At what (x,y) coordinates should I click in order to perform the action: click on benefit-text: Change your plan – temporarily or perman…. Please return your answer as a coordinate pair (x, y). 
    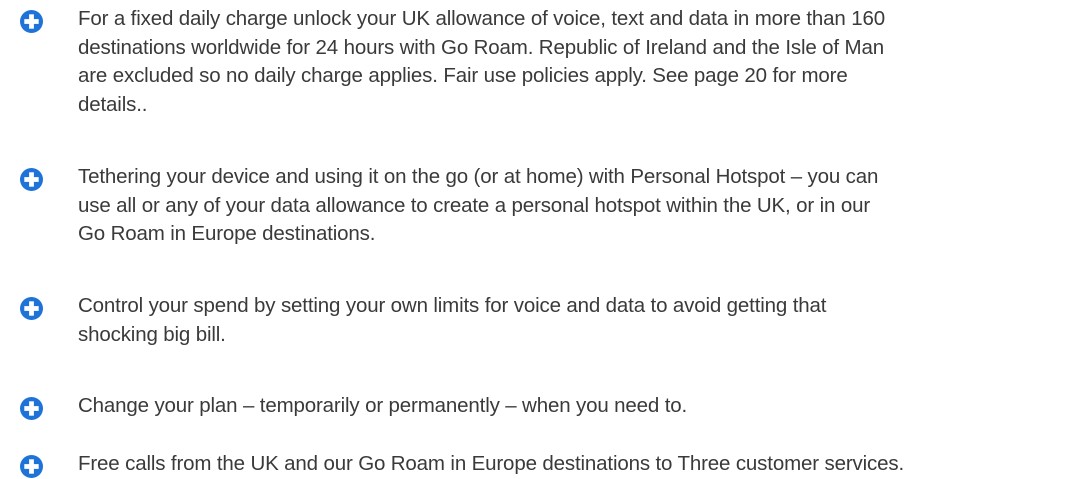
    Looking at the image, I should click on (383, 405).